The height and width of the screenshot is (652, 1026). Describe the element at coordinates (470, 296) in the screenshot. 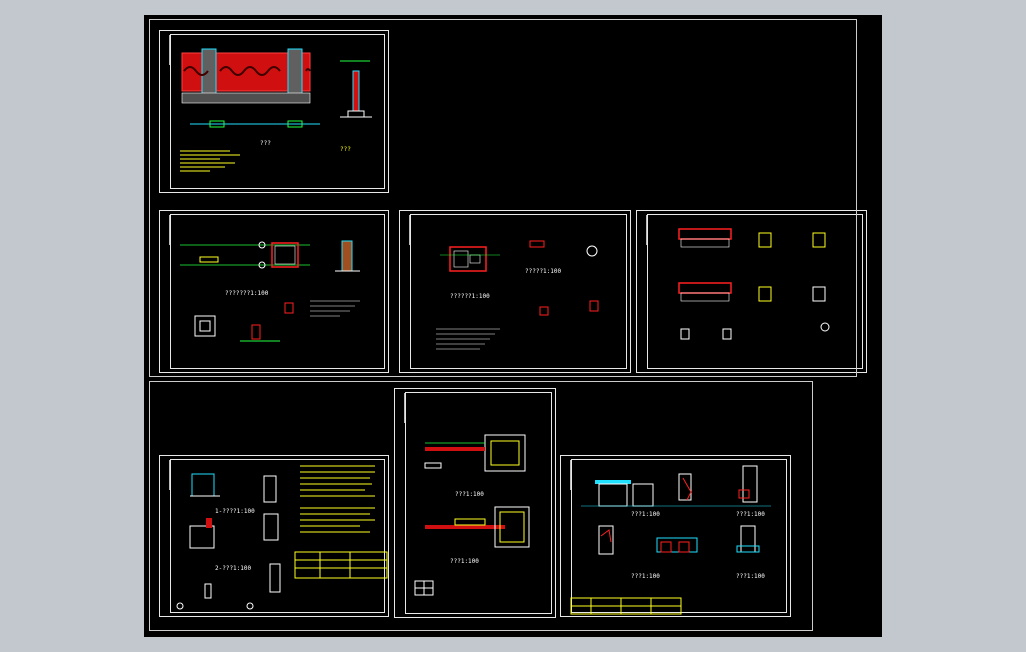

I see `scale-label-plan: ??????1:100` at that location.